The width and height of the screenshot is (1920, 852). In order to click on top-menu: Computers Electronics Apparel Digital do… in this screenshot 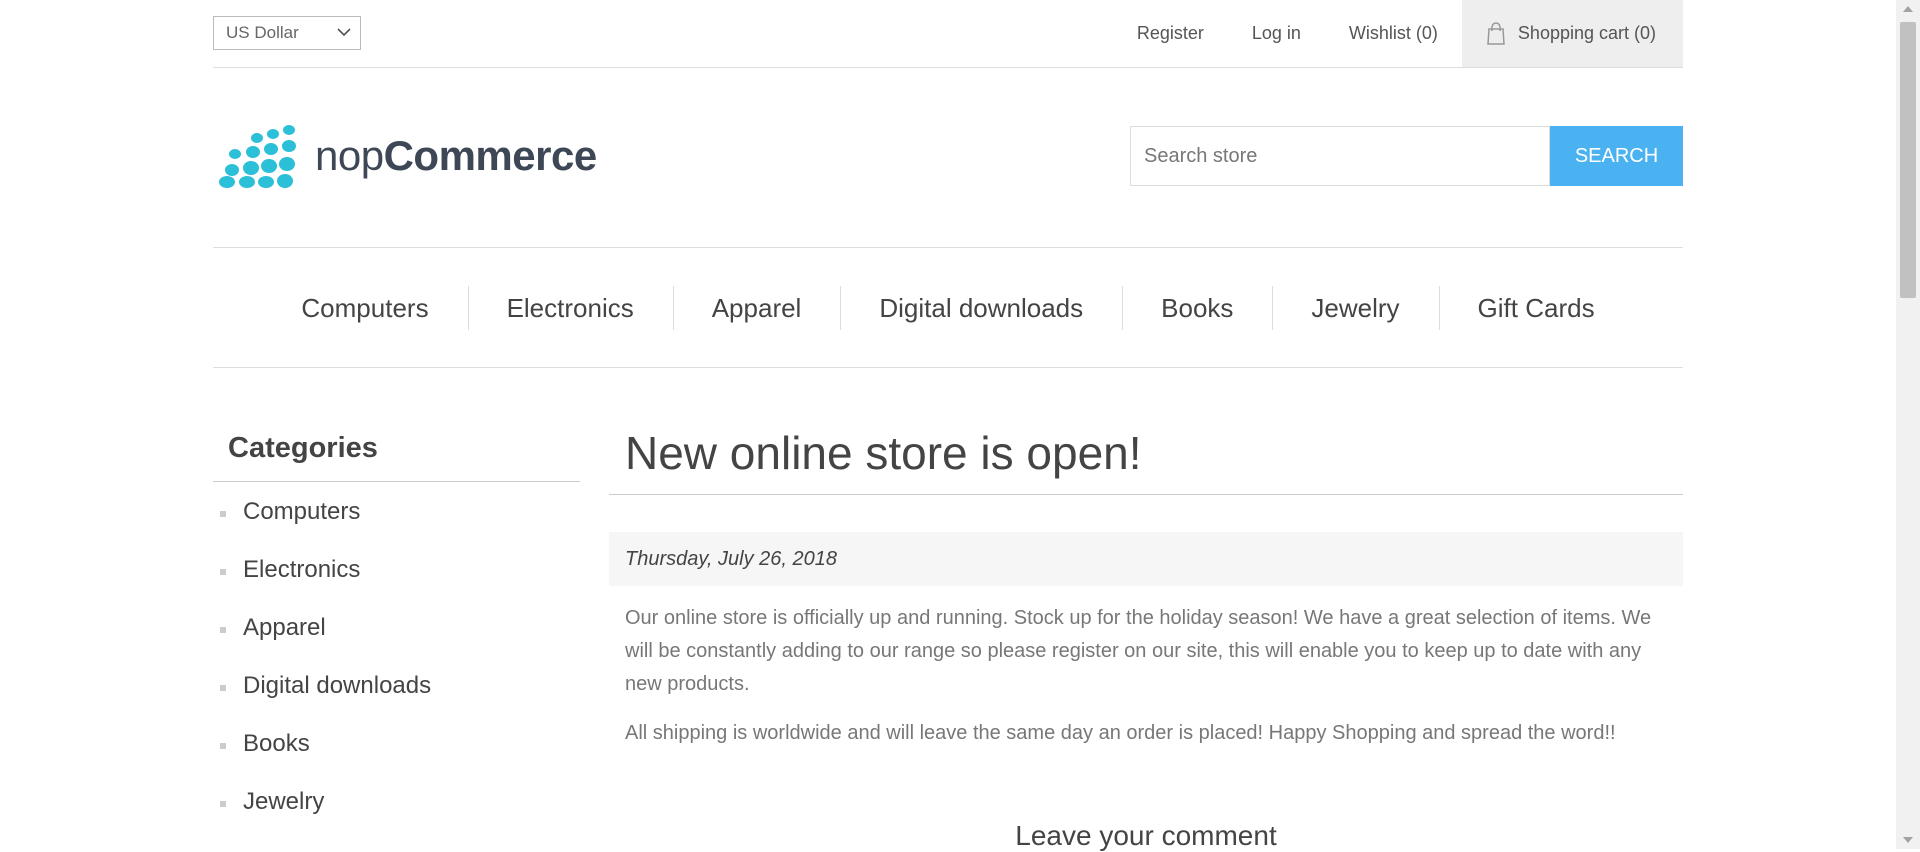, I will do `click(948, 307)`.